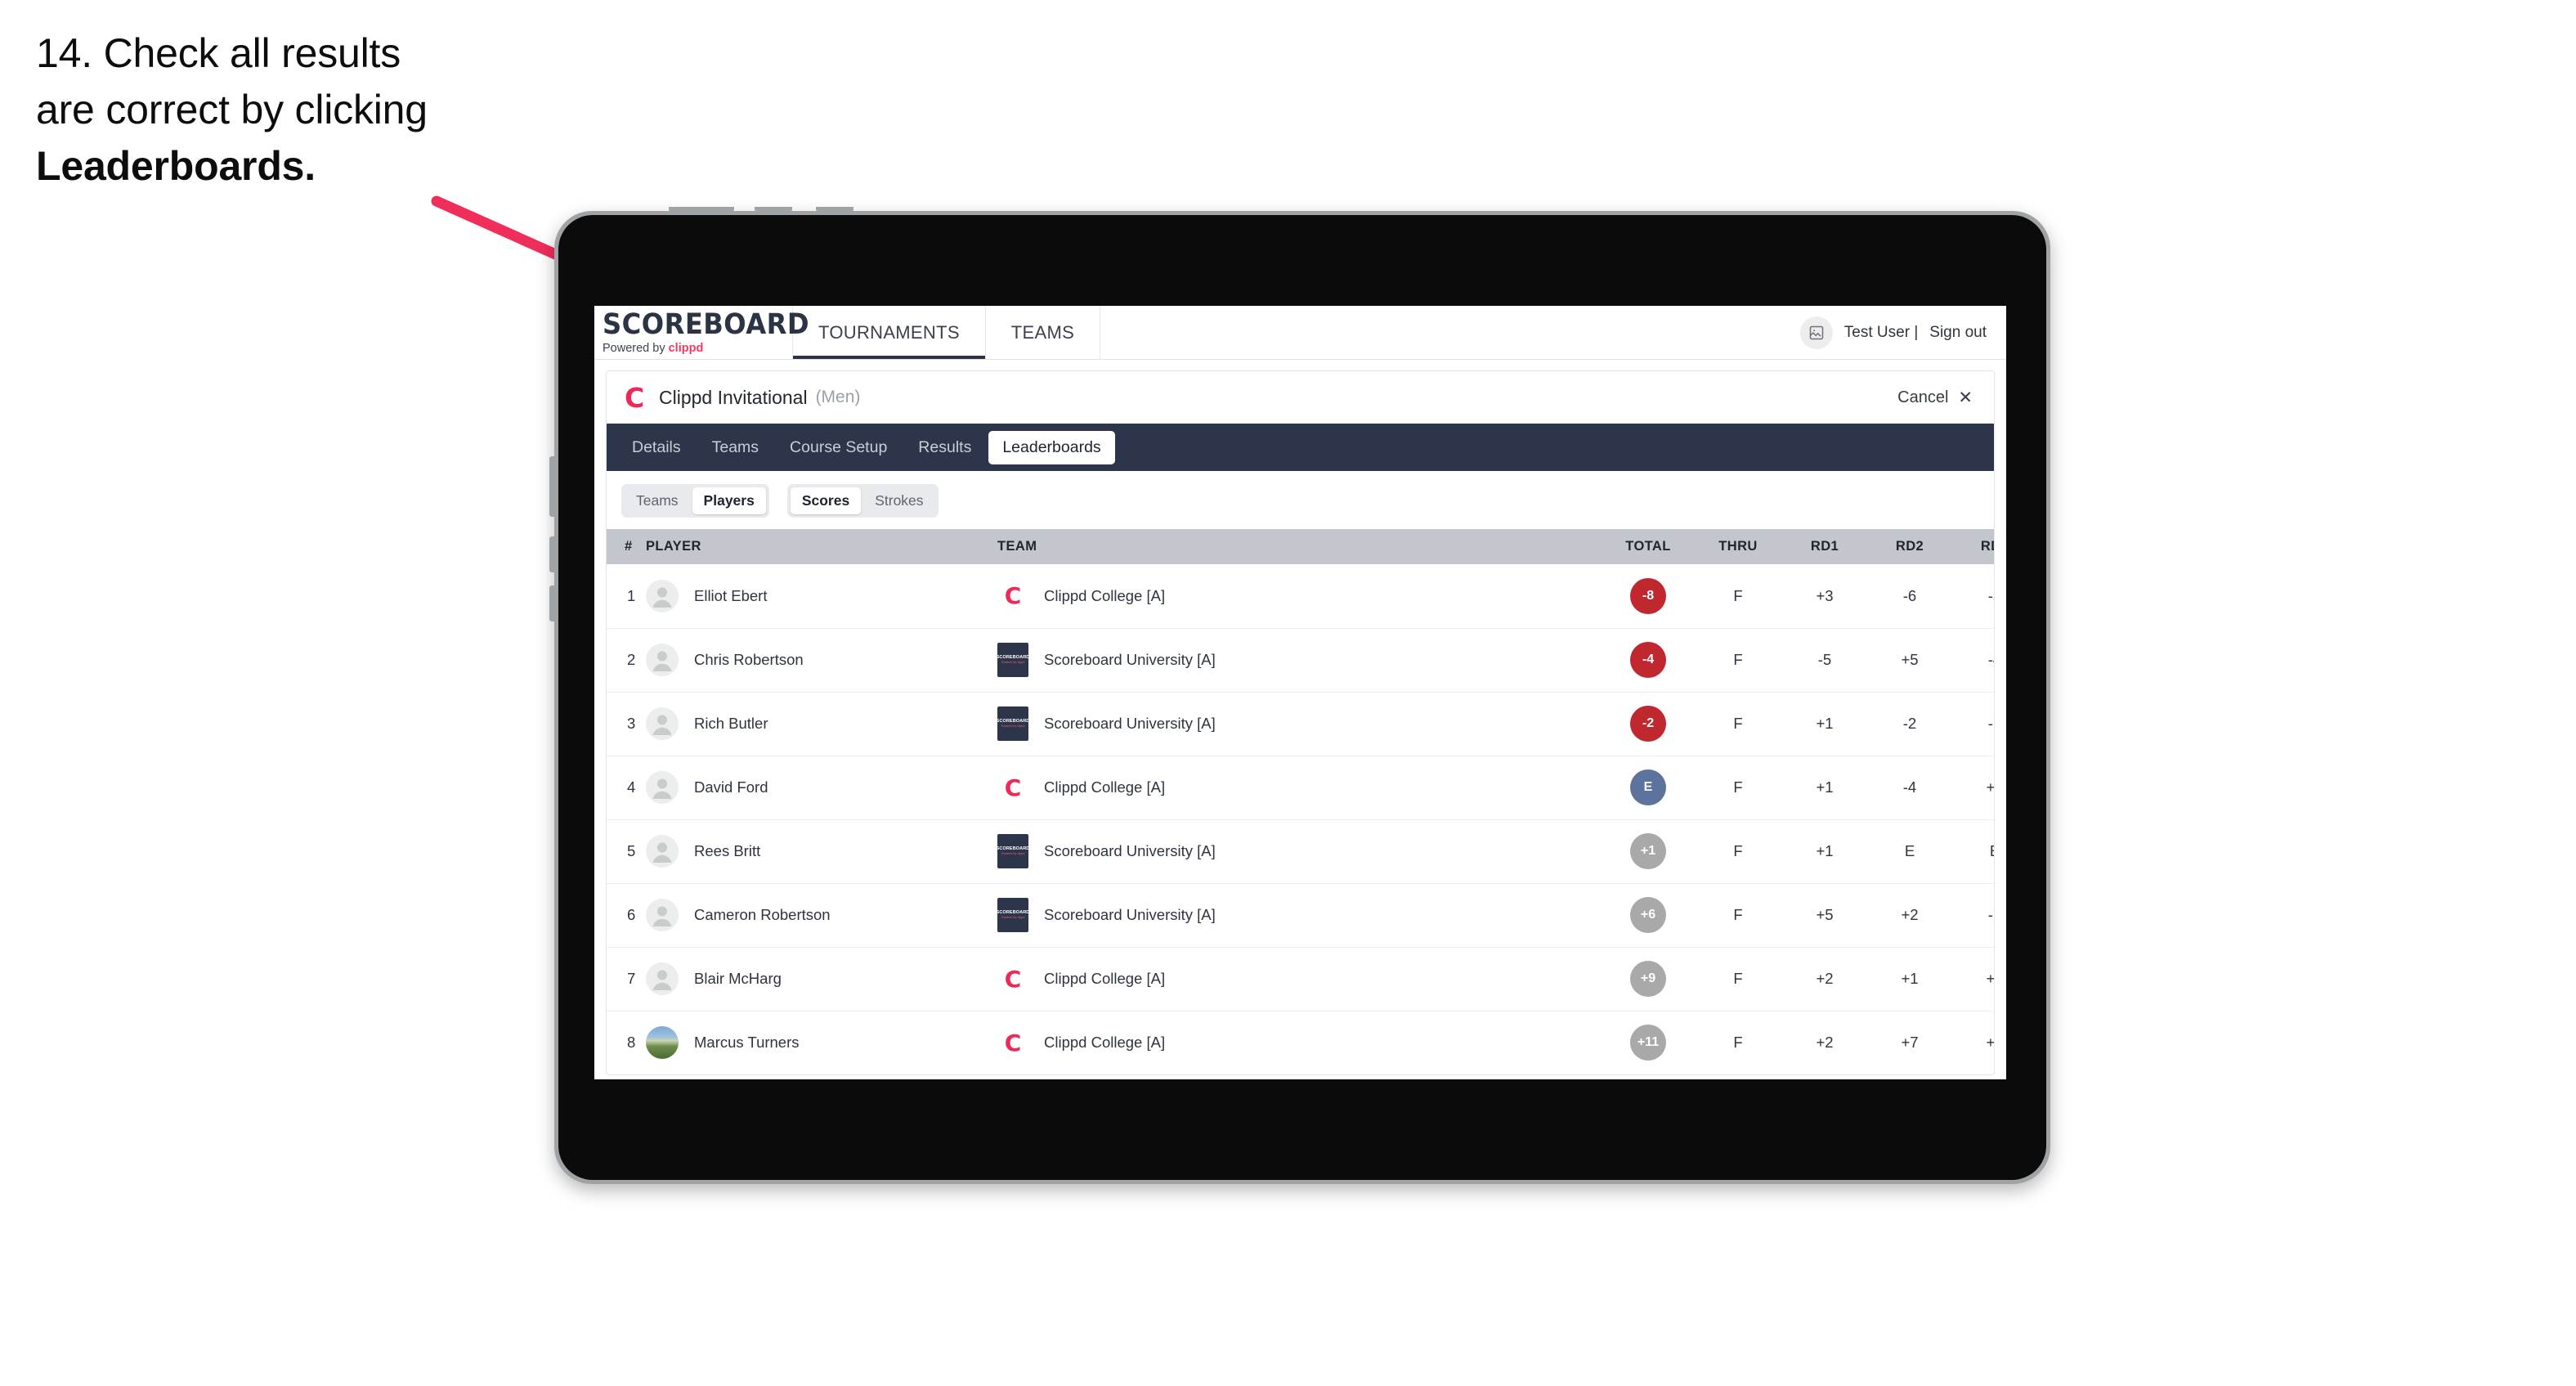 This screenshot has height=1386, width=2576. Describe the element at coordinates (657, 447) in the screenshot. I see `tab-details: Details` at that location.